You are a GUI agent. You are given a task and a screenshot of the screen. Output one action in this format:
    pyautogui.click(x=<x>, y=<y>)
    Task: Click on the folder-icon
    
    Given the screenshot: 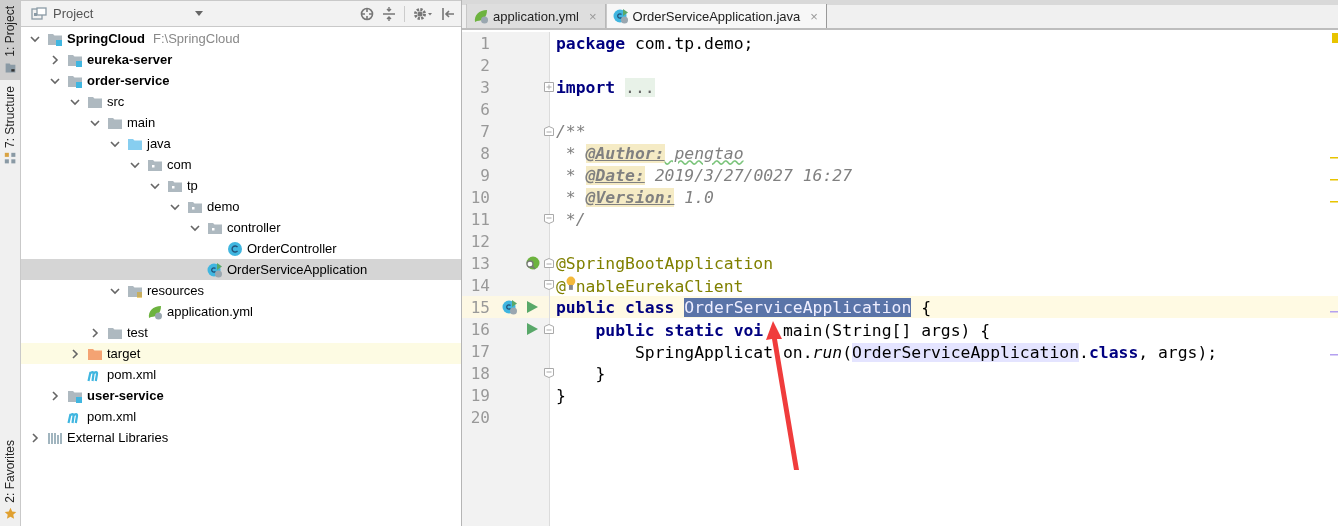 What is the action you would take?
    pyautogui.click(x=10, y=67)
    